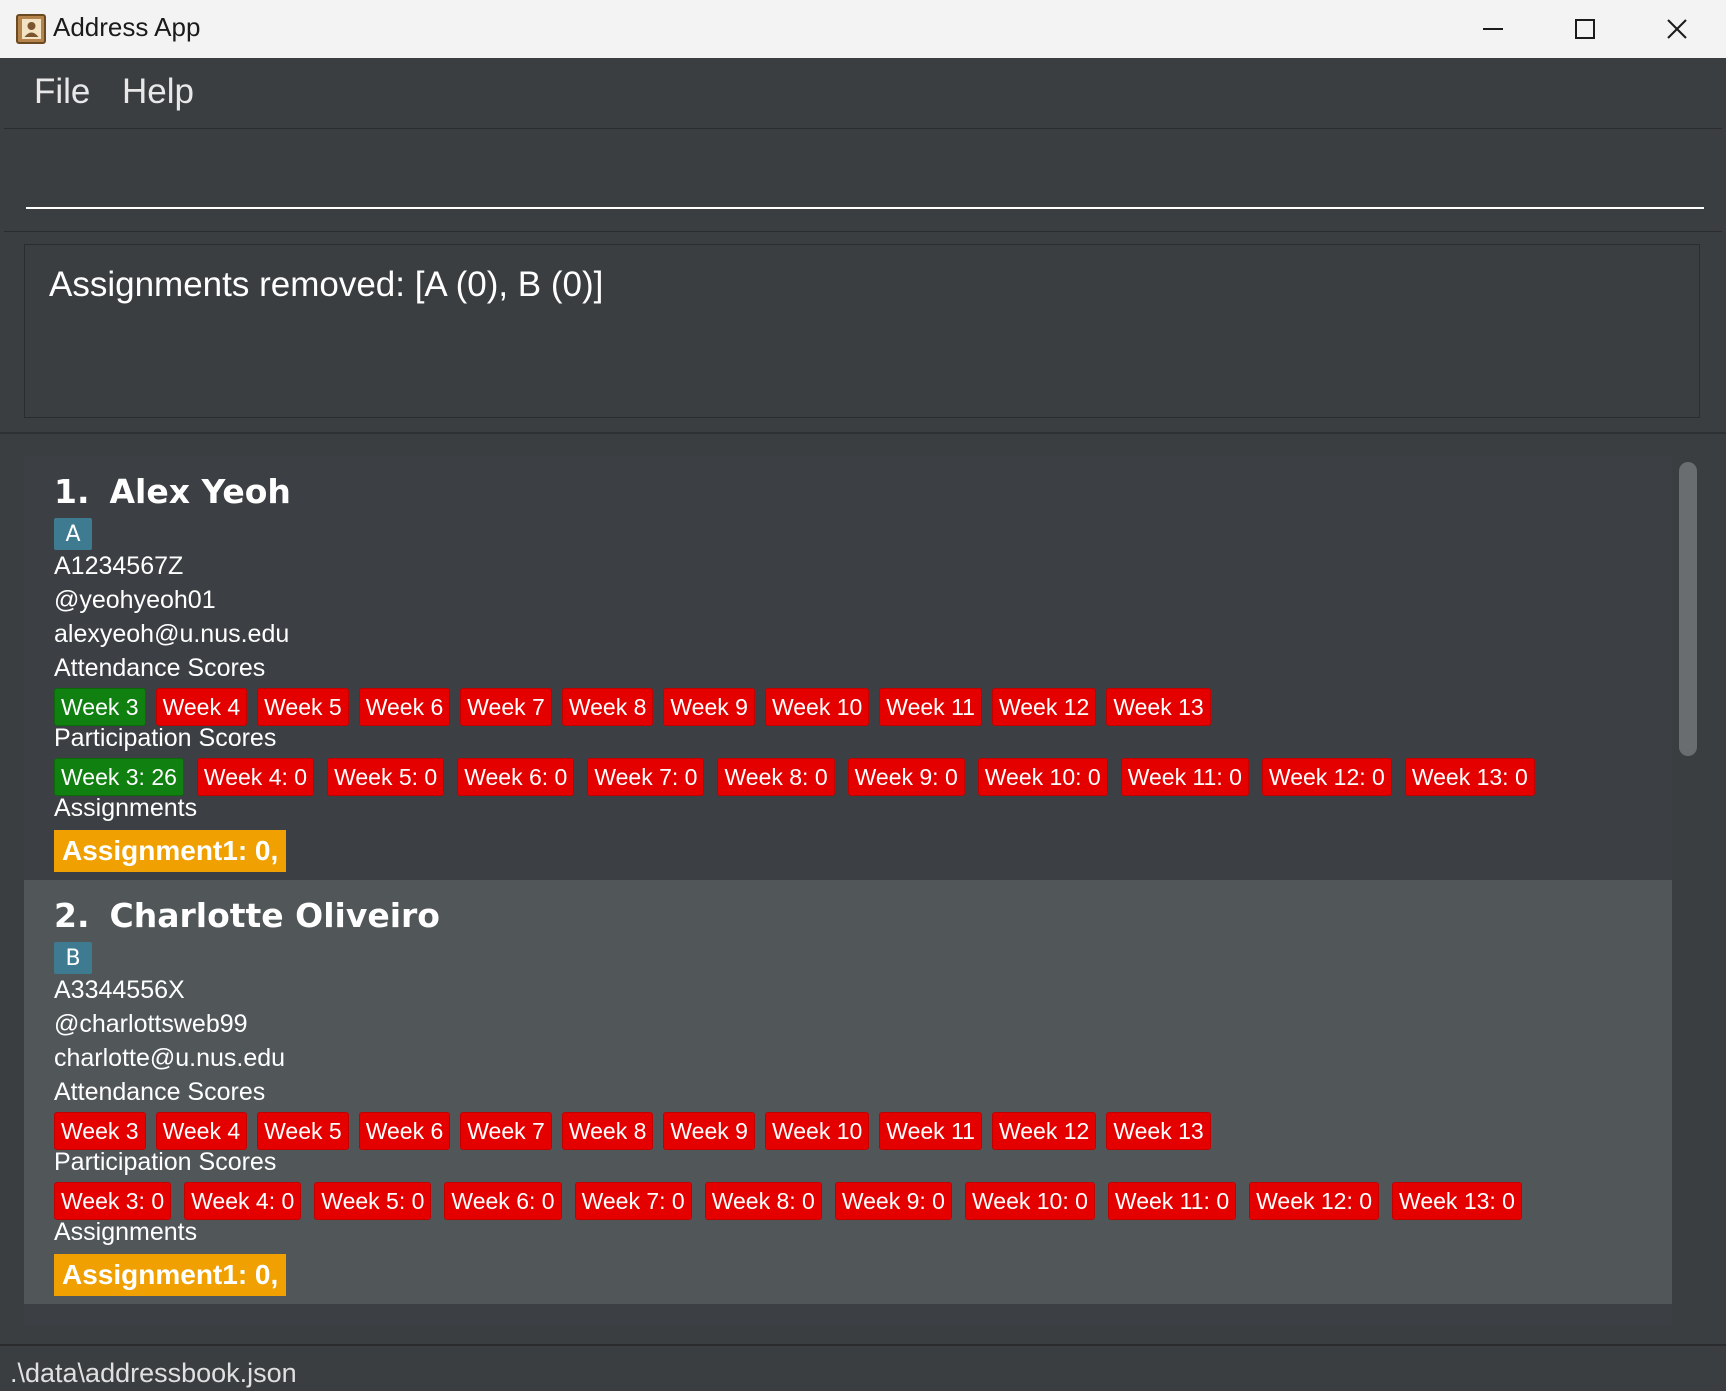 Image resolution: width=1726 pixels, height=1391 pixels. I want to click on email: charlotte@u.nus.edu, so click(170, 1058).